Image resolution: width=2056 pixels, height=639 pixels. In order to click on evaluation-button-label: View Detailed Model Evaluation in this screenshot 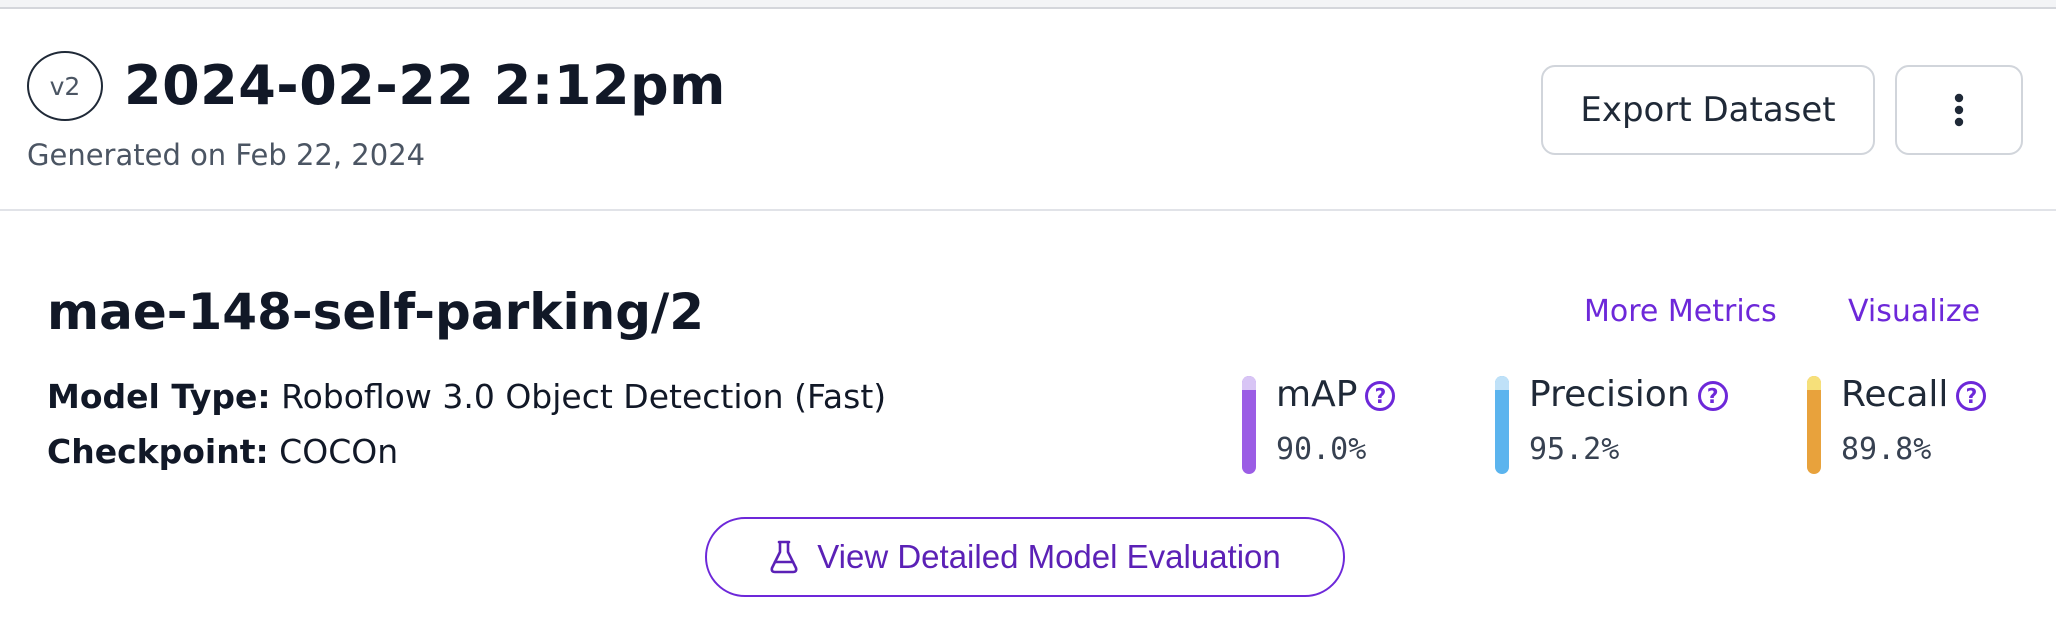, I will do `click(1049, 556)`.